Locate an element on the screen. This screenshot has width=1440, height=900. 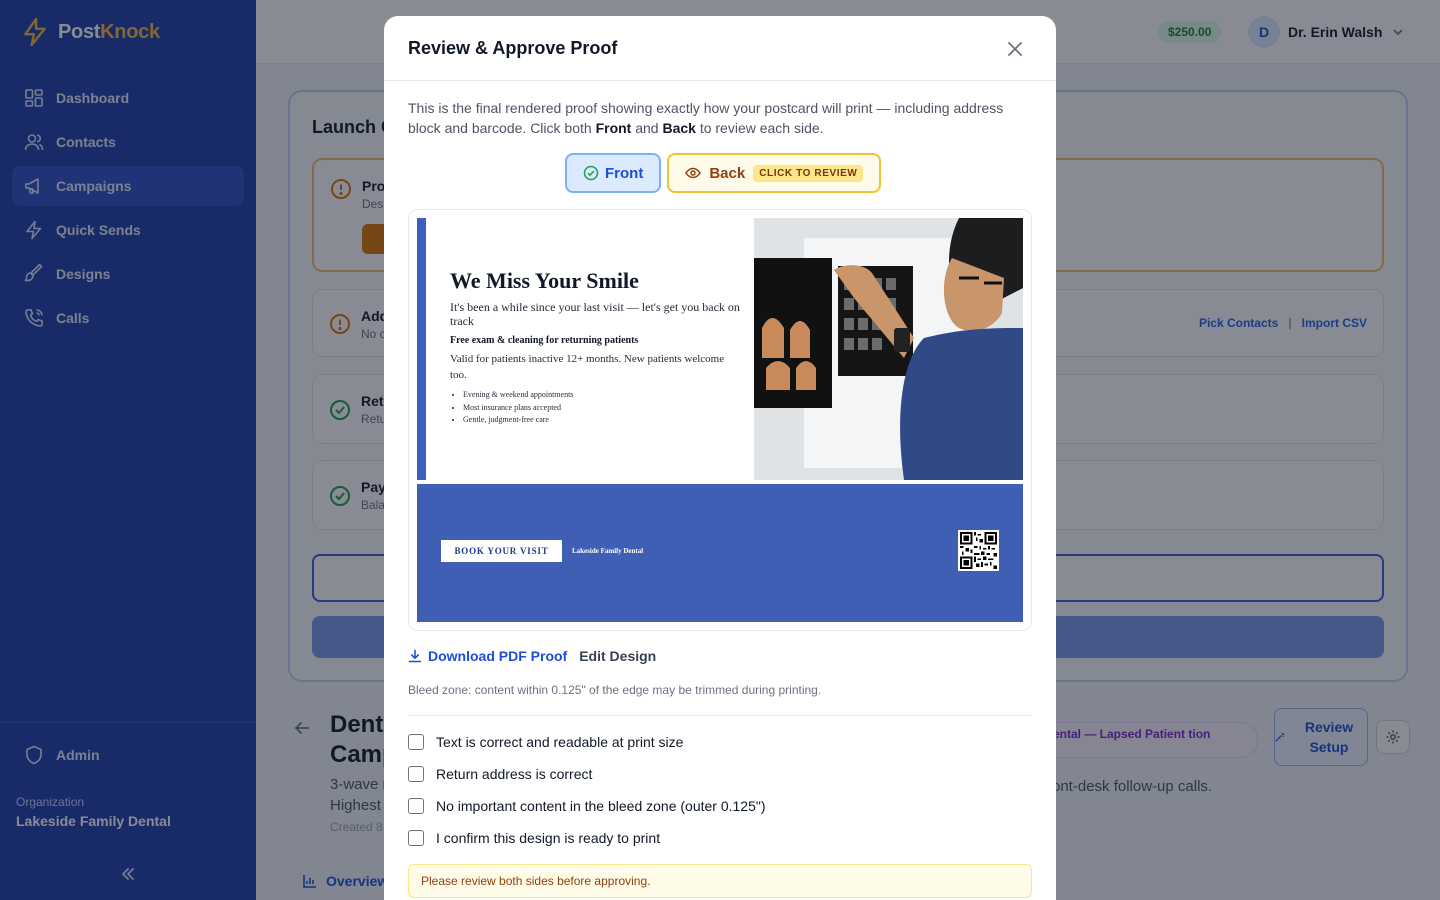
click-to-review-badge: CLICK TO REVIEW is located at coordinates (808, 173).